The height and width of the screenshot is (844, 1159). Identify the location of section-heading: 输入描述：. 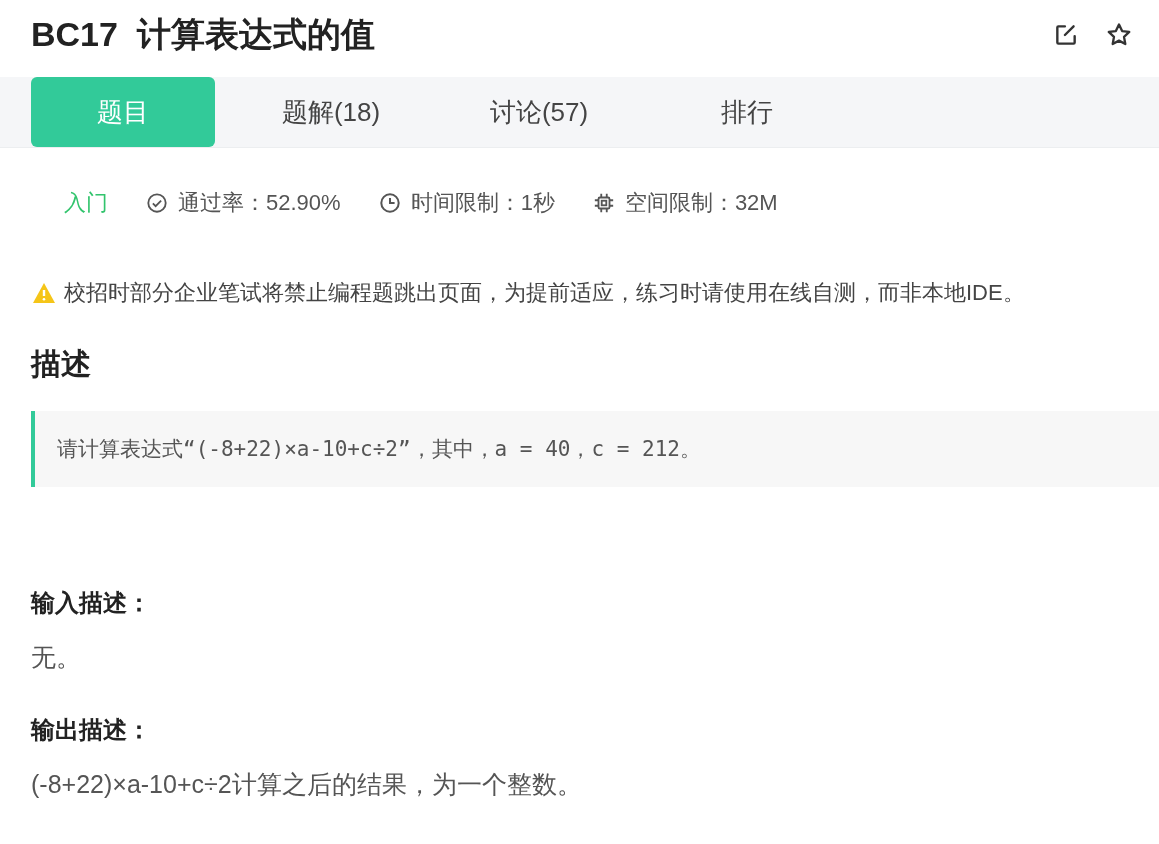
(91, 603).